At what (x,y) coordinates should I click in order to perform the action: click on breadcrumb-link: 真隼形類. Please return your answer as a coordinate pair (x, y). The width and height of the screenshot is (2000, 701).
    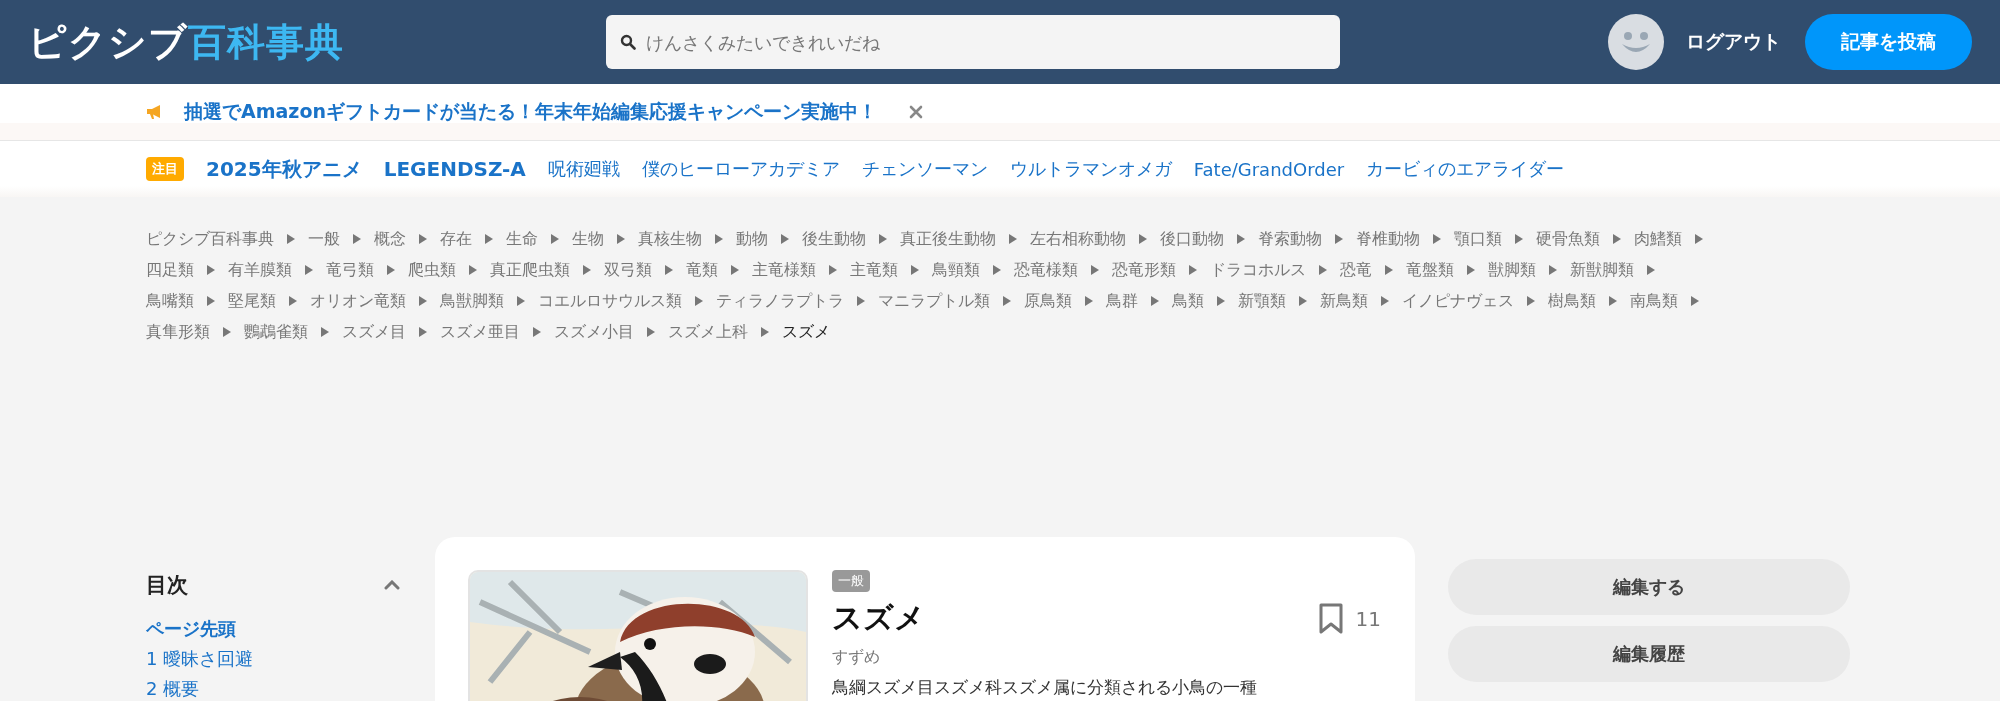
    Looking at the image, I should click on (178, 331).